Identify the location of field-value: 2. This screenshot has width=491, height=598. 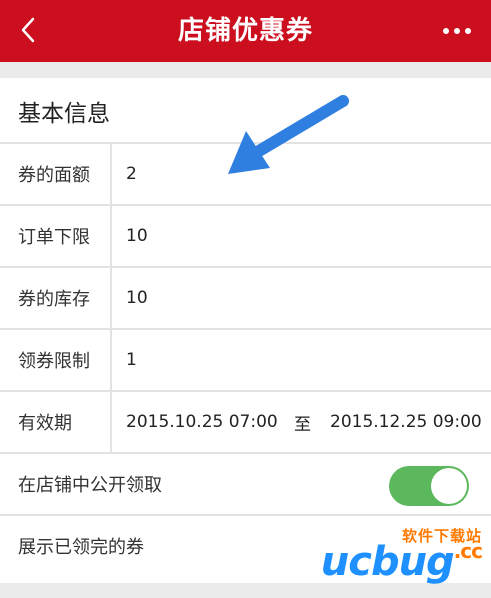
(131, 174).